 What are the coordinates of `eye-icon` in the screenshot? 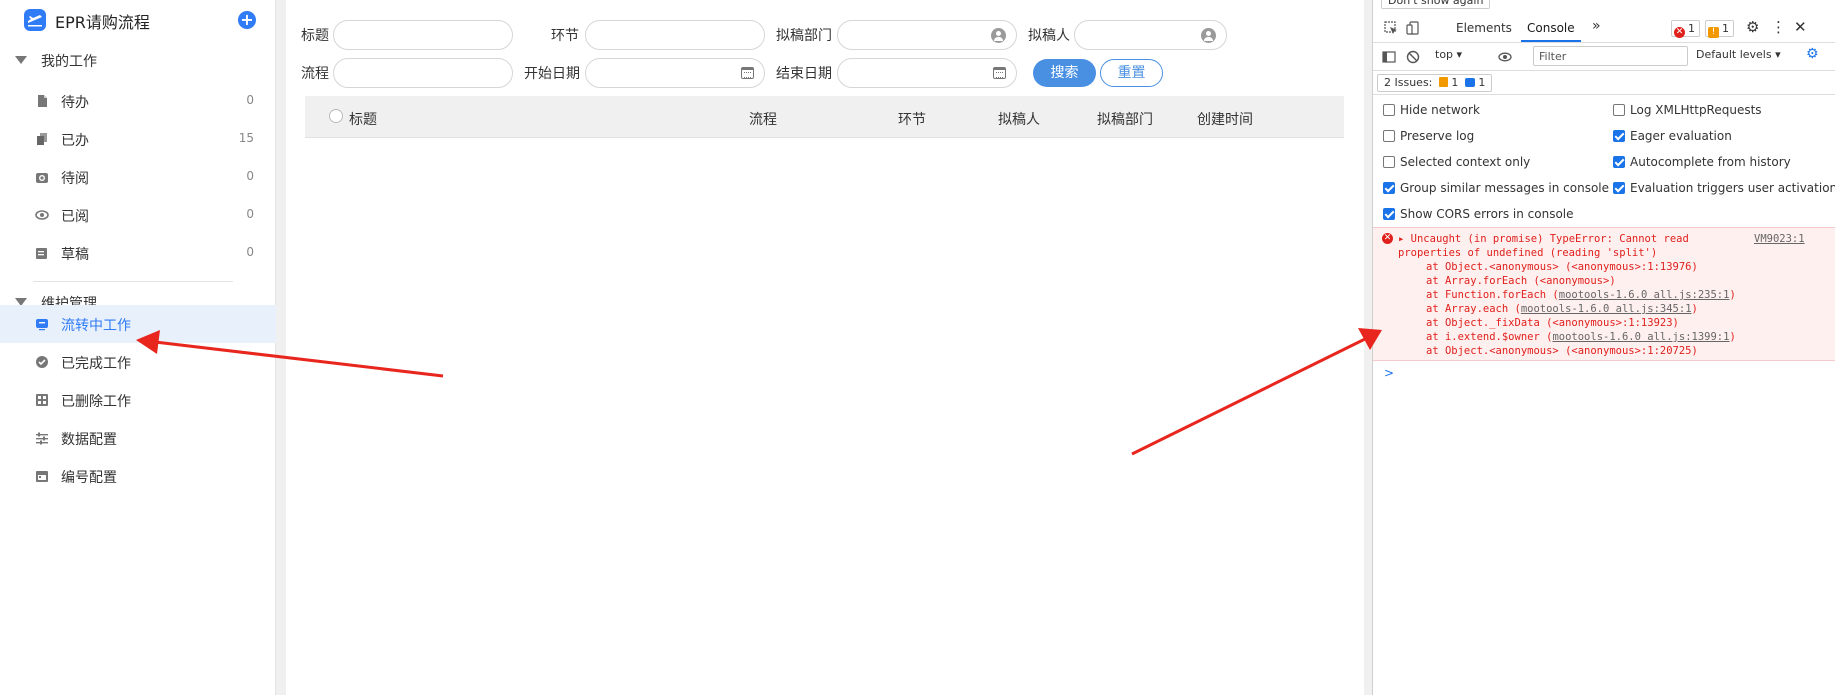 It's located at (1505, 57).